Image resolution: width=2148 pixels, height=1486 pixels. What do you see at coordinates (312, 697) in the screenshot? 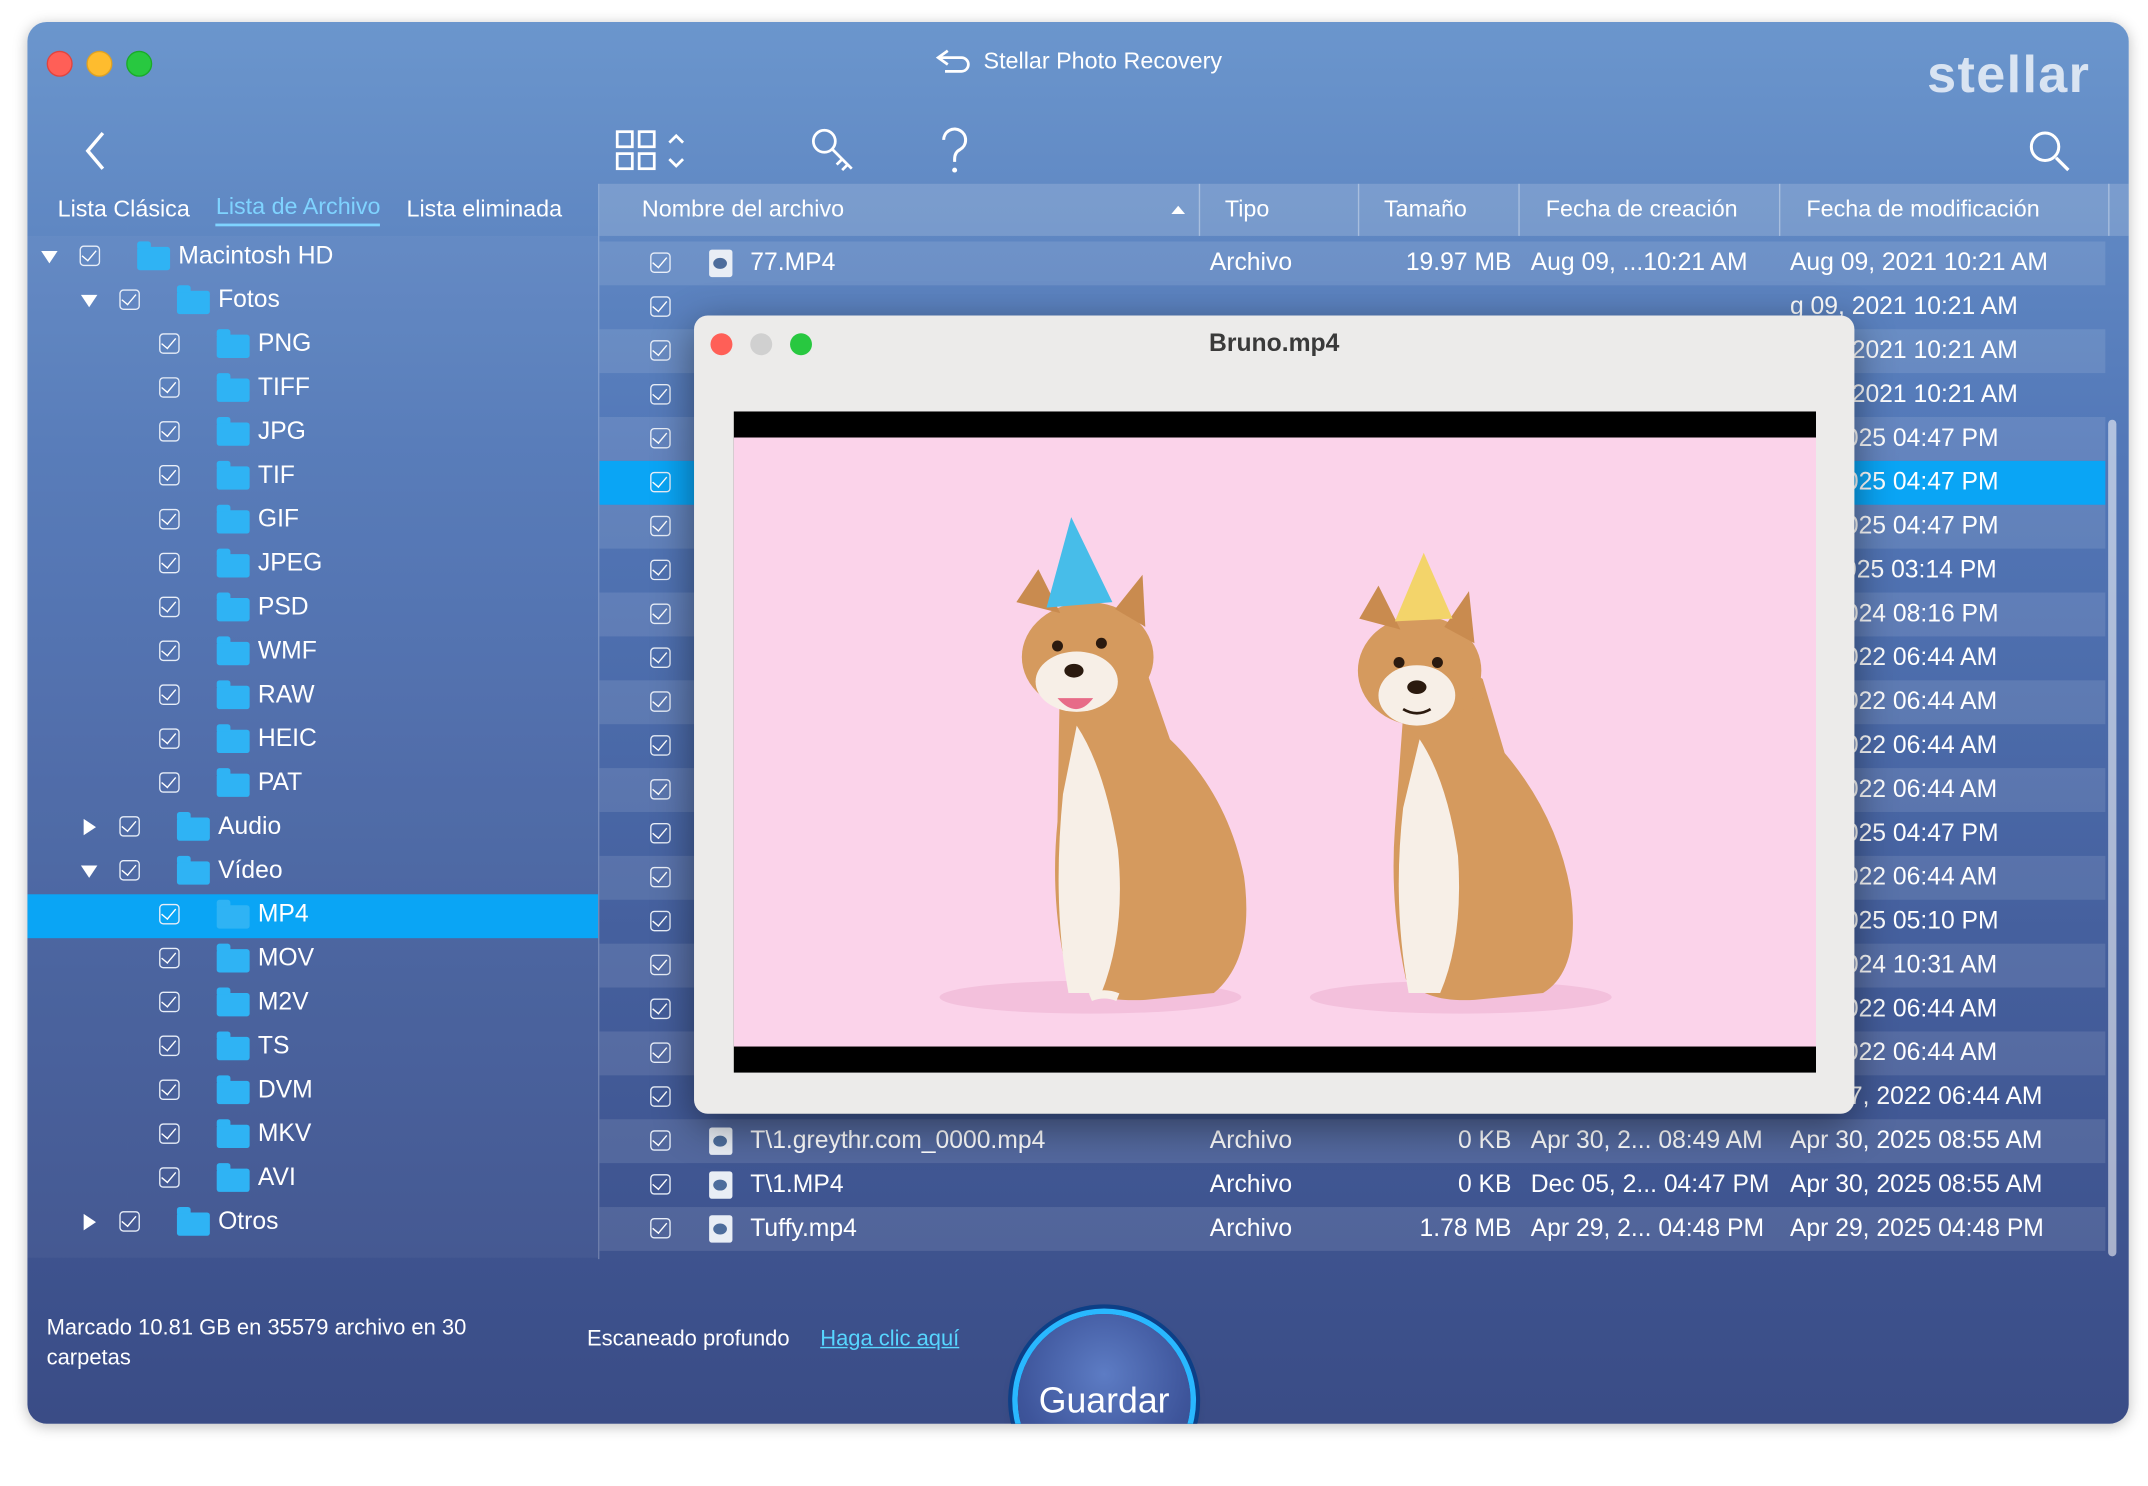
I see `tree-item: RAW` at bounding box center [312, 697].